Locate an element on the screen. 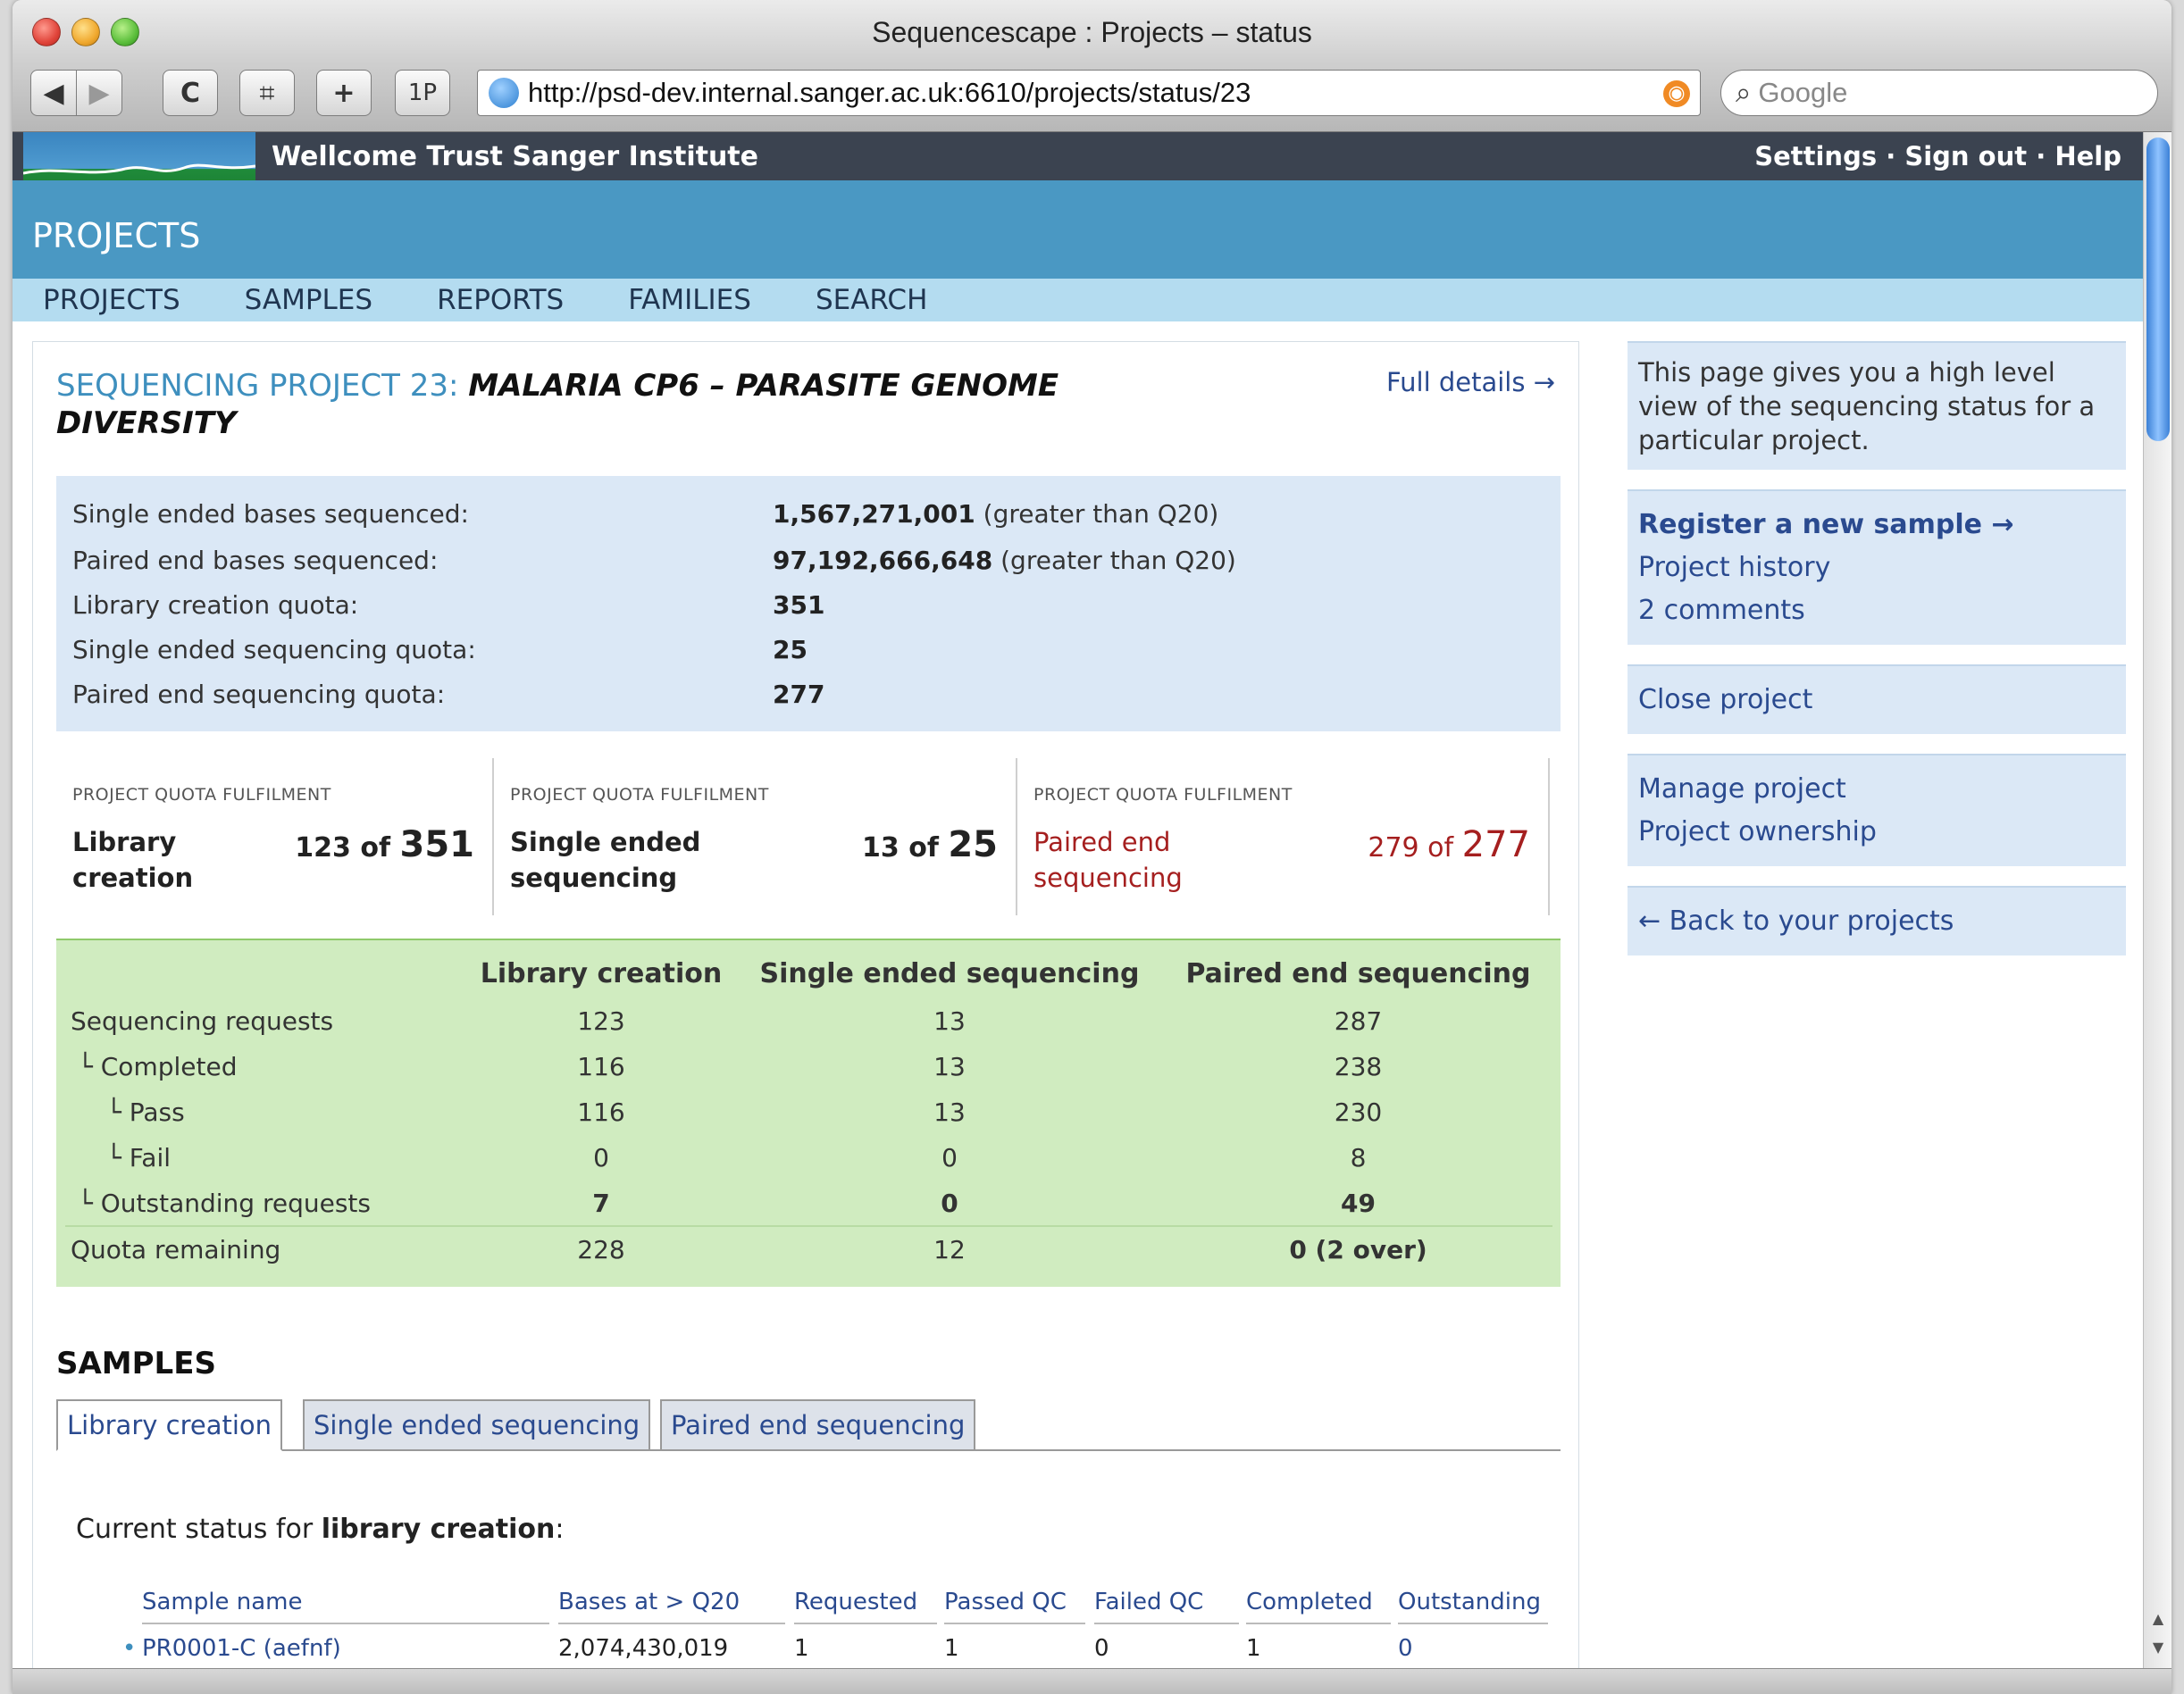 The width and height of the screenshot is (2184, 1694). snapback-button: ⌗ is located at coordinates (267, 93).